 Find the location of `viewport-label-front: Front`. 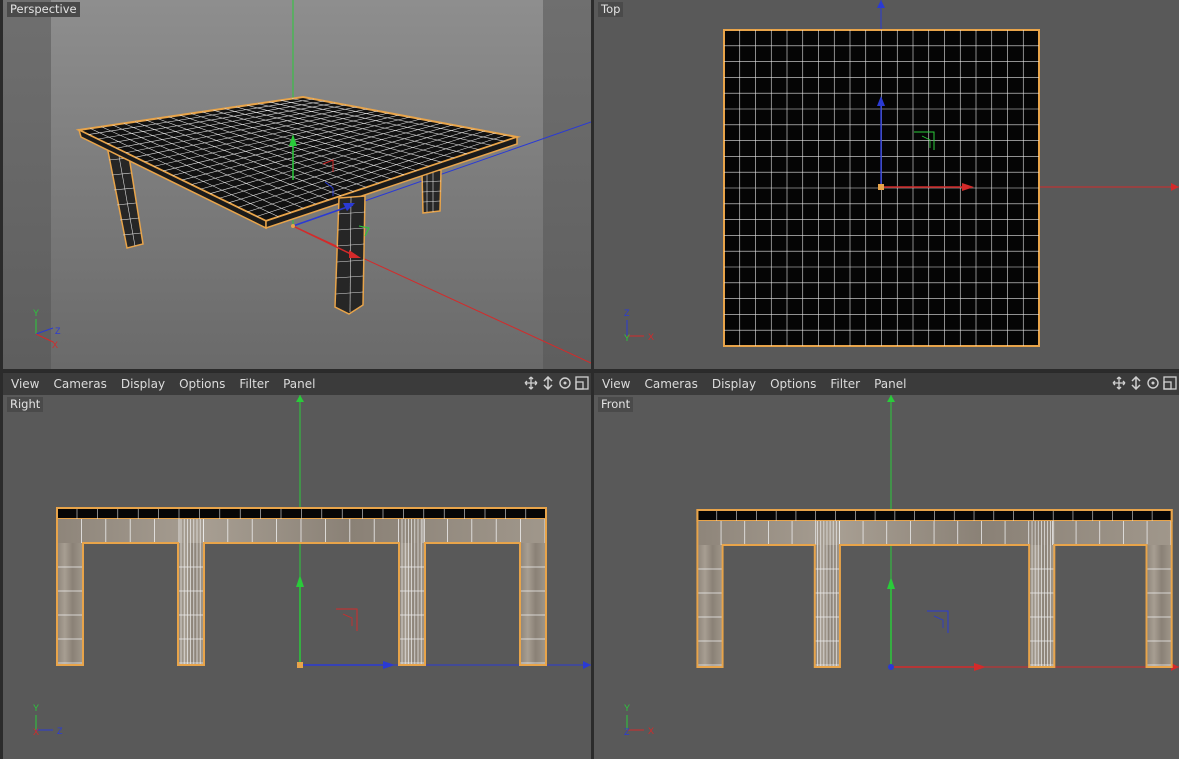

viewport-label-front: Front is located at coordinates (616, 404).